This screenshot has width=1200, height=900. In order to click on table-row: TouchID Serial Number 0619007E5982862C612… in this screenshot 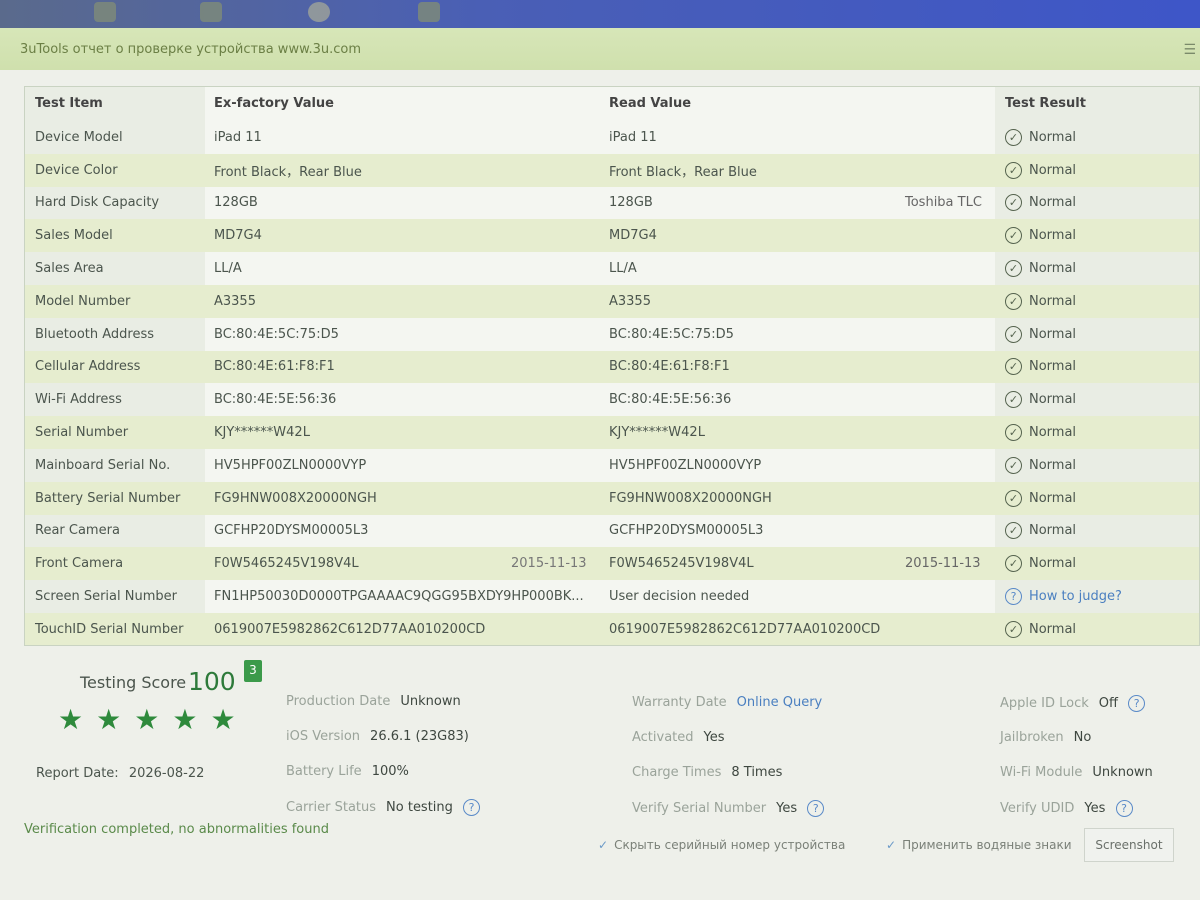, I will do `click(612, 629)`.